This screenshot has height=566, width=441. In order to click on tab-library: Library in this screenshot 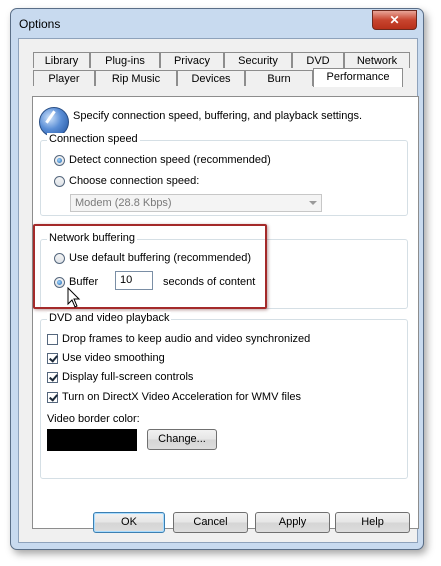, I will do `click(61, 60)`.